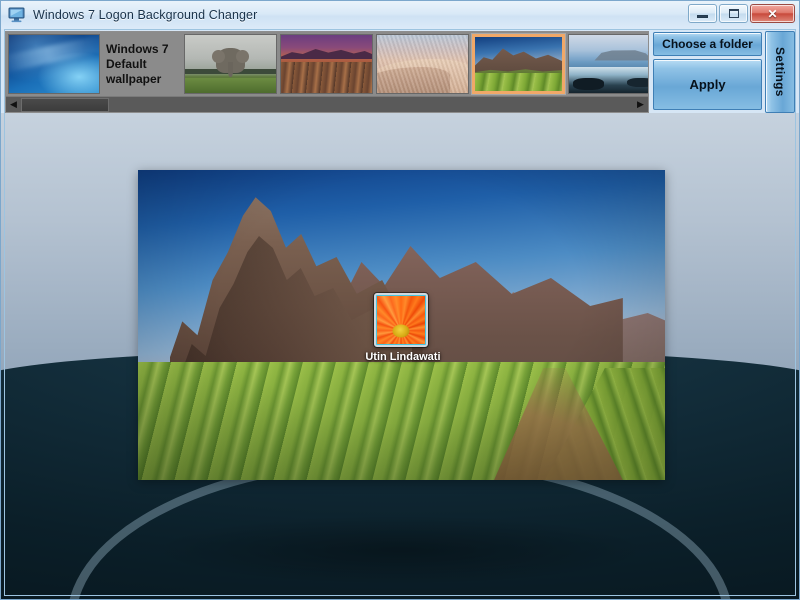 The height and width of the screenshot is (600, 800). Describe the element at coordinates (707, 84) in the screenshot. I see `apply-button: Apply` at that location.